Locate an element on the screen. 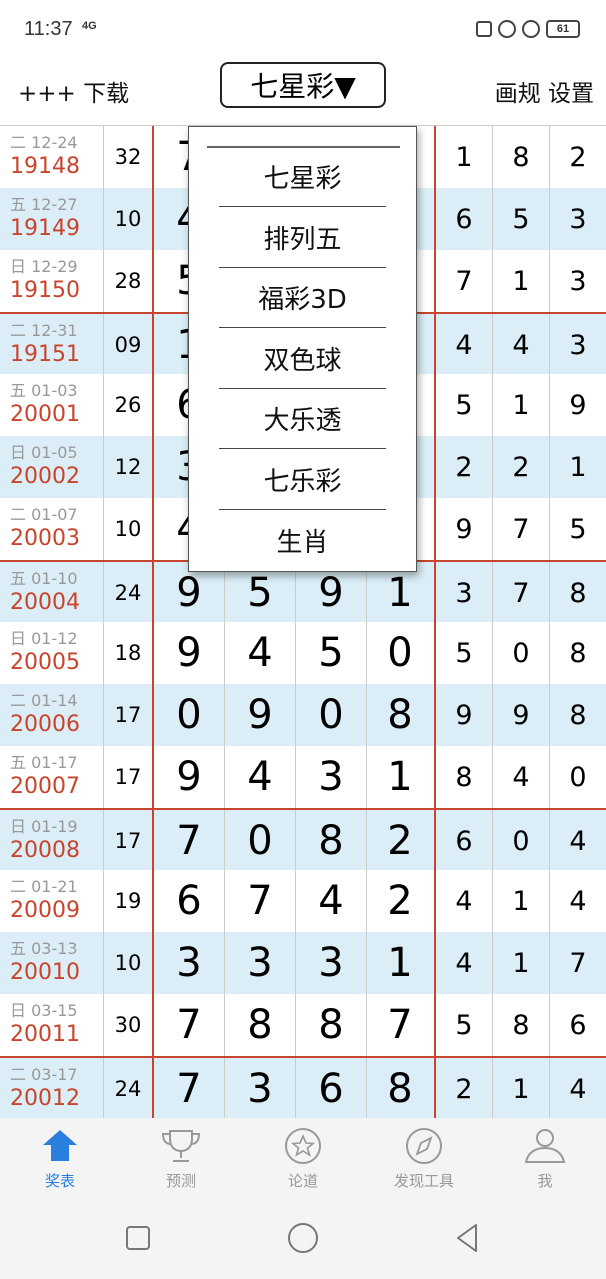  dropdown-option: 双色球 is located at coordinates (302, 359).